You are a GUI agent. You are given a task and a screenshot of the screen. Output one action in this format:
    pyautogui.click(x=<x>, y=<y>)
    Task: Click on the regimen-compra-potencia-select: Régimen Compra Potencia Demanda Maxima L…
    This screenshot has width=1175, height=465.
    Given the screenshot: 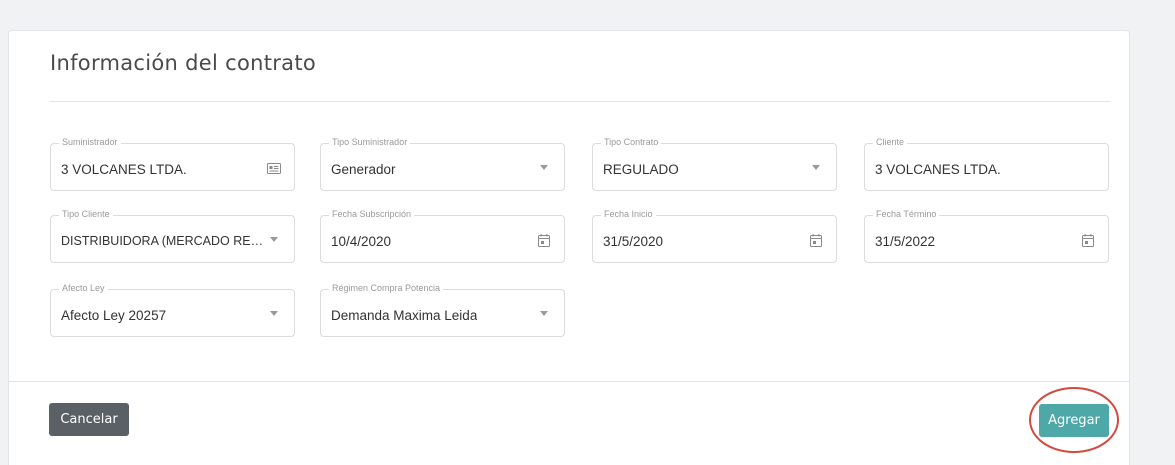 What is the action you would take?
    pyautogui.click(x=442, y=310)
    